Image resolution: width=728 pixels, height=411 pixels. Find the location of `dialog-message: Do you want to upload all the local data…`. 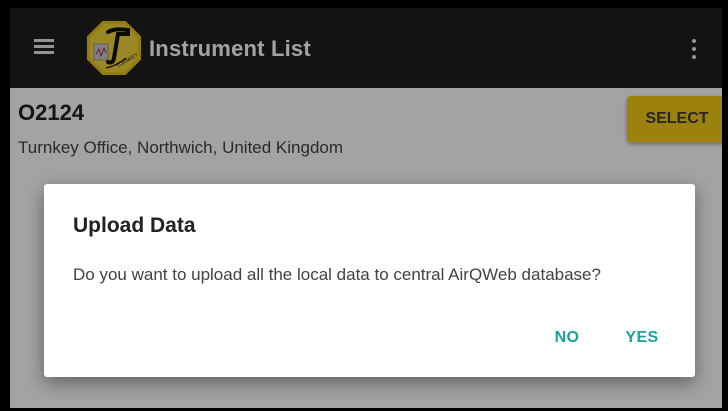

dialog-message: Do you want to upload all the local data… is located at coordinates (337, 274).